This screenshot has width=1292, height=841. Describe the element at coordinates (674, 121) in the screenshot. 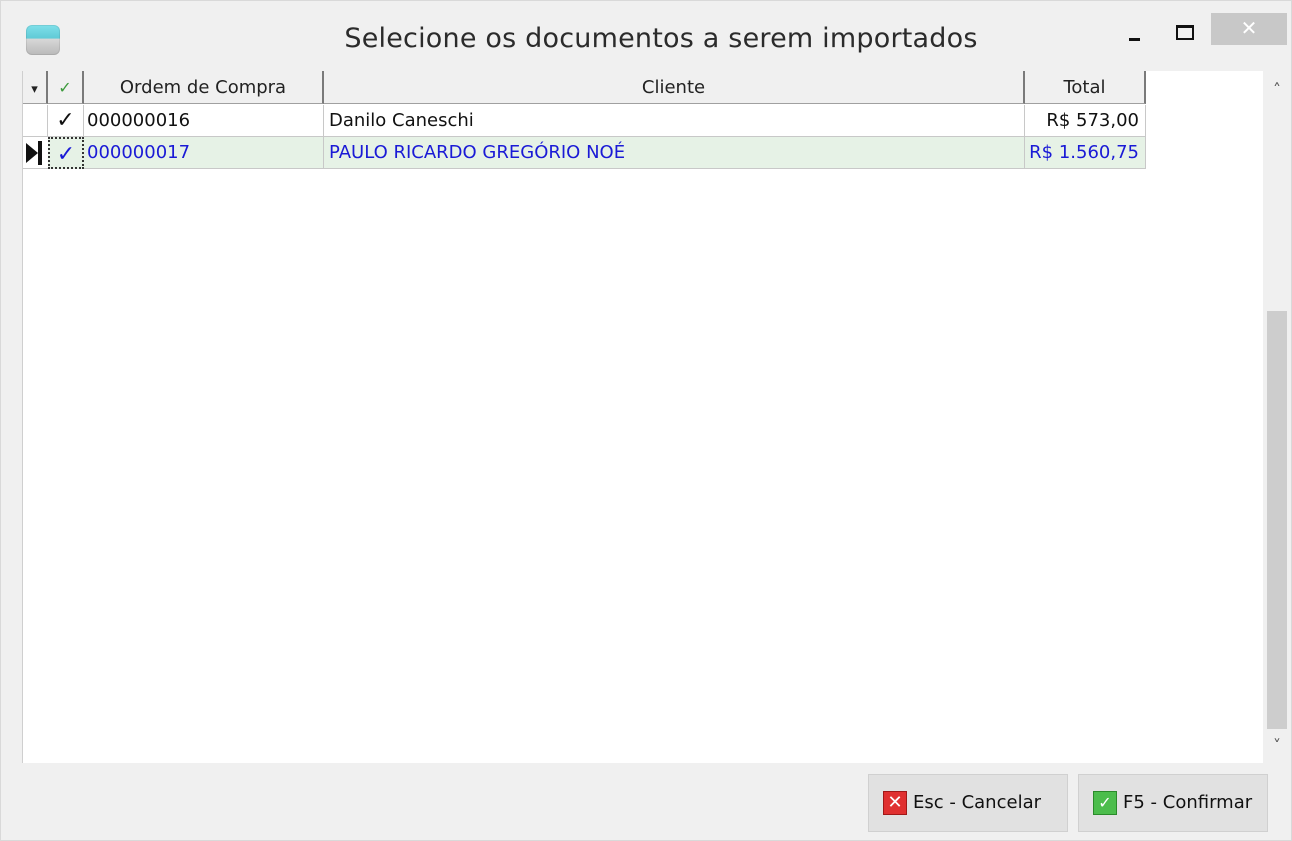

I see `cell-cliente: Danilo Caneschi` at that location.